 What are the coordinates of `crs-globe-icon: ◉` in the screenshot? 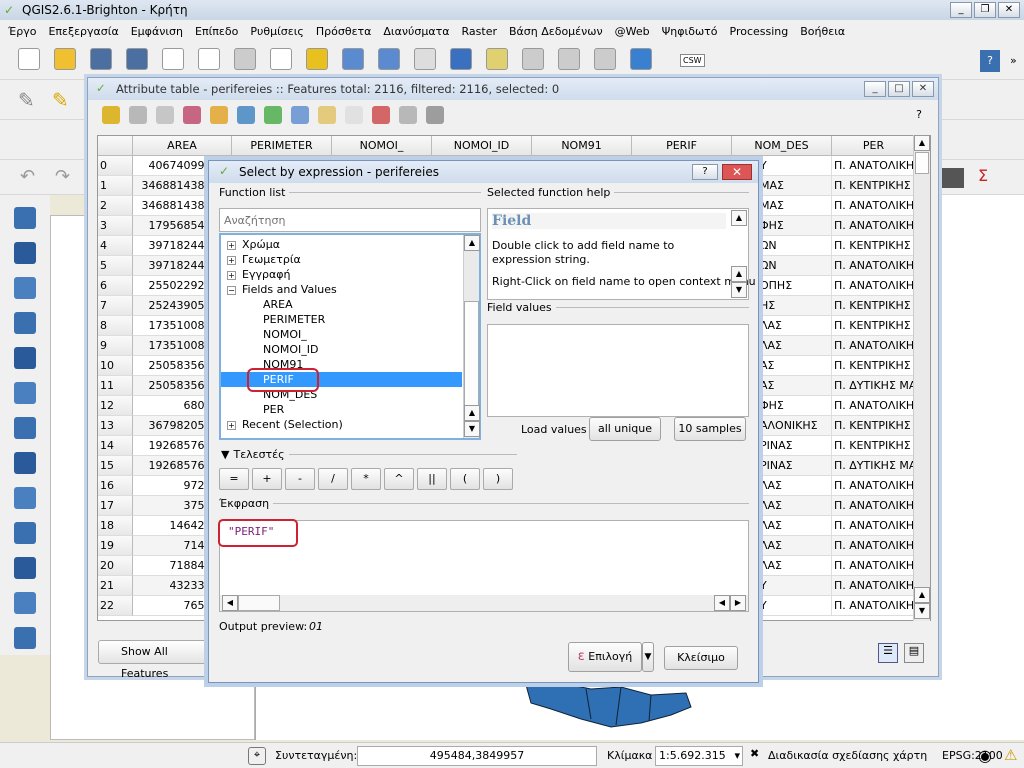 It's located at (985, 755).